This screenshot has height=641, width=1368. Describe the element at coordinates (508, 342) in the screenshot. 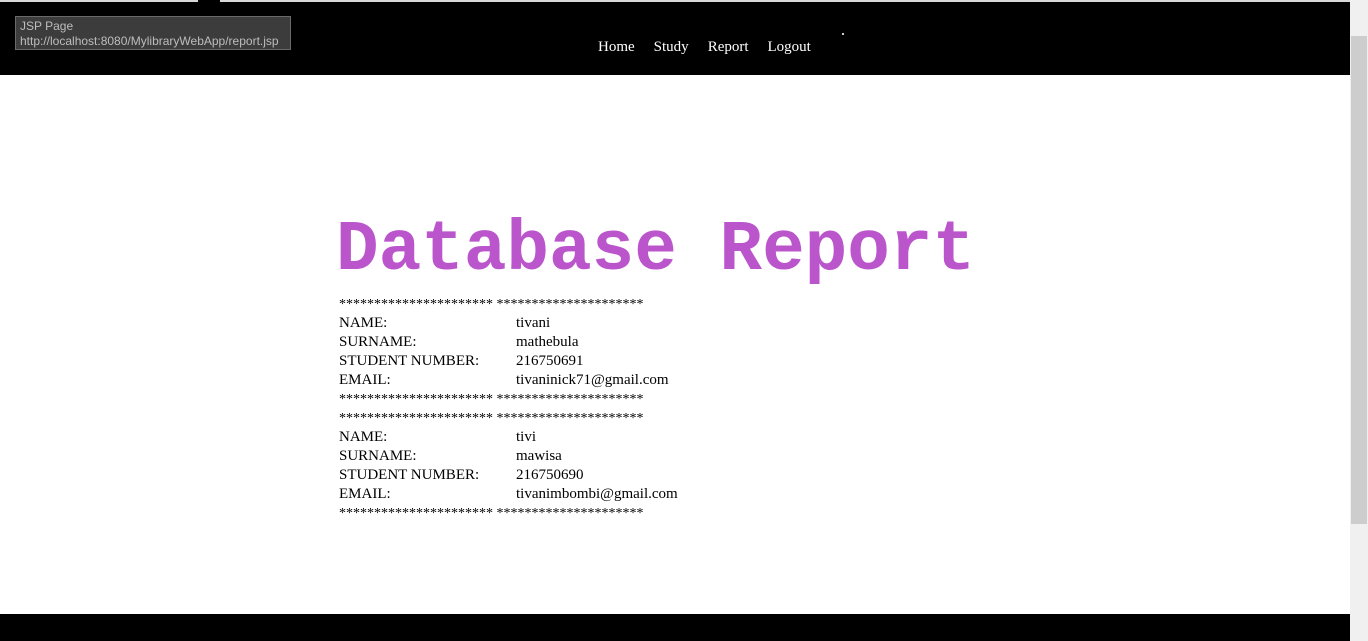

I see `record-surname-row: SURNAME: mathebula` at that location.